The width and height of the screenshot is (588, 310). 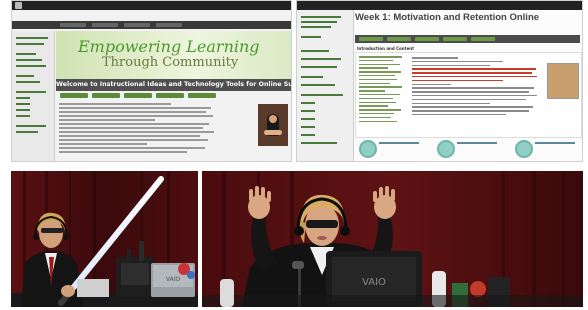 I want to click on course-nav-bar, so click(x=151, y=25).